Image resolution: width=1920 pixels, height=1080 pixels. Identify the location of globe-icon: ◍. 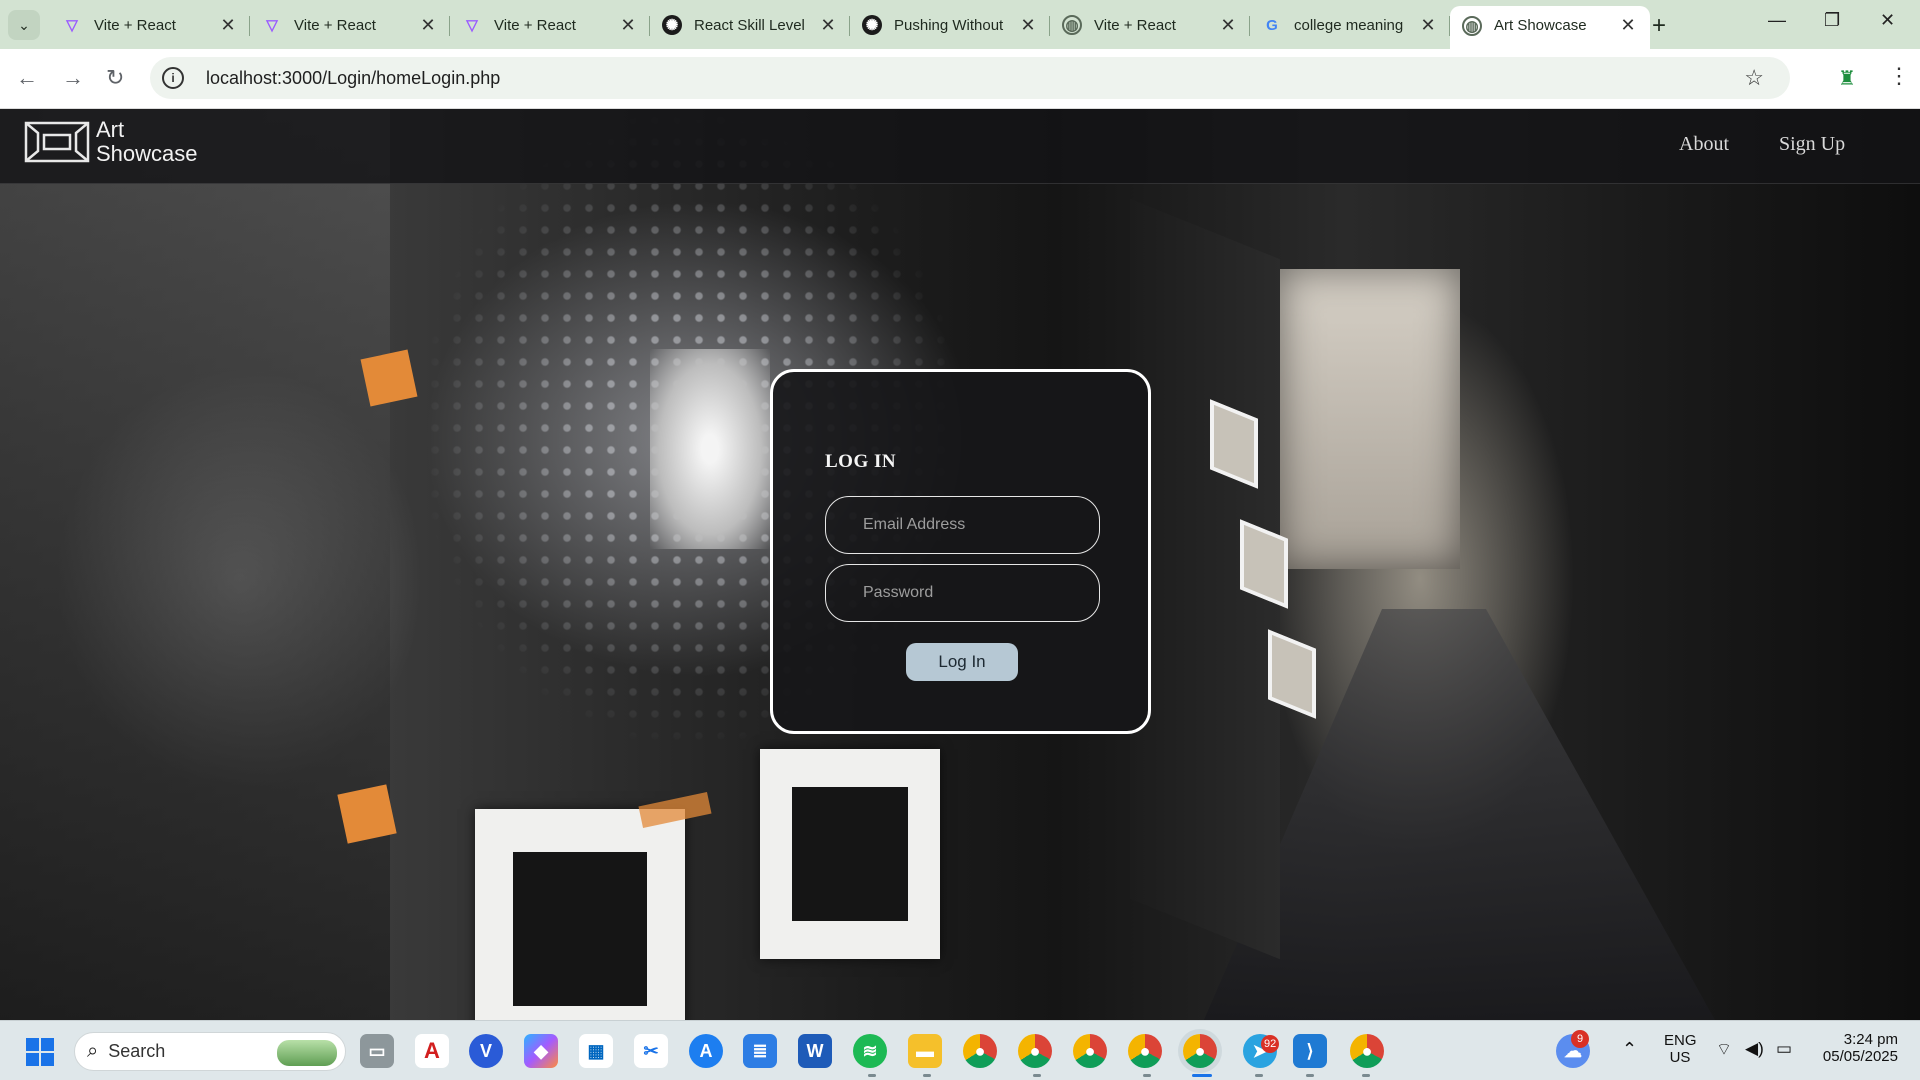
(1072, 25).